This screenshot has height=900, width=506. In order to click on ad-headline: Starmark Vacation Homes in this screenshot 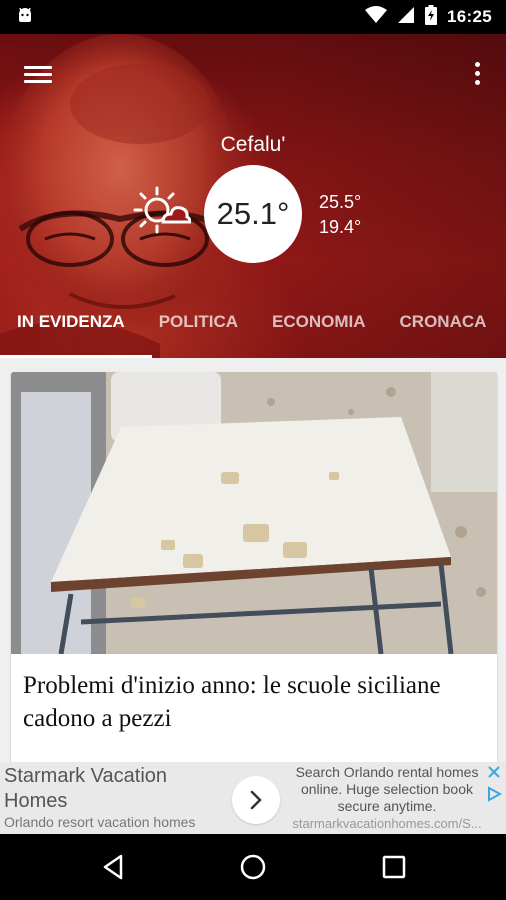, I will do `click(114, 789)`.